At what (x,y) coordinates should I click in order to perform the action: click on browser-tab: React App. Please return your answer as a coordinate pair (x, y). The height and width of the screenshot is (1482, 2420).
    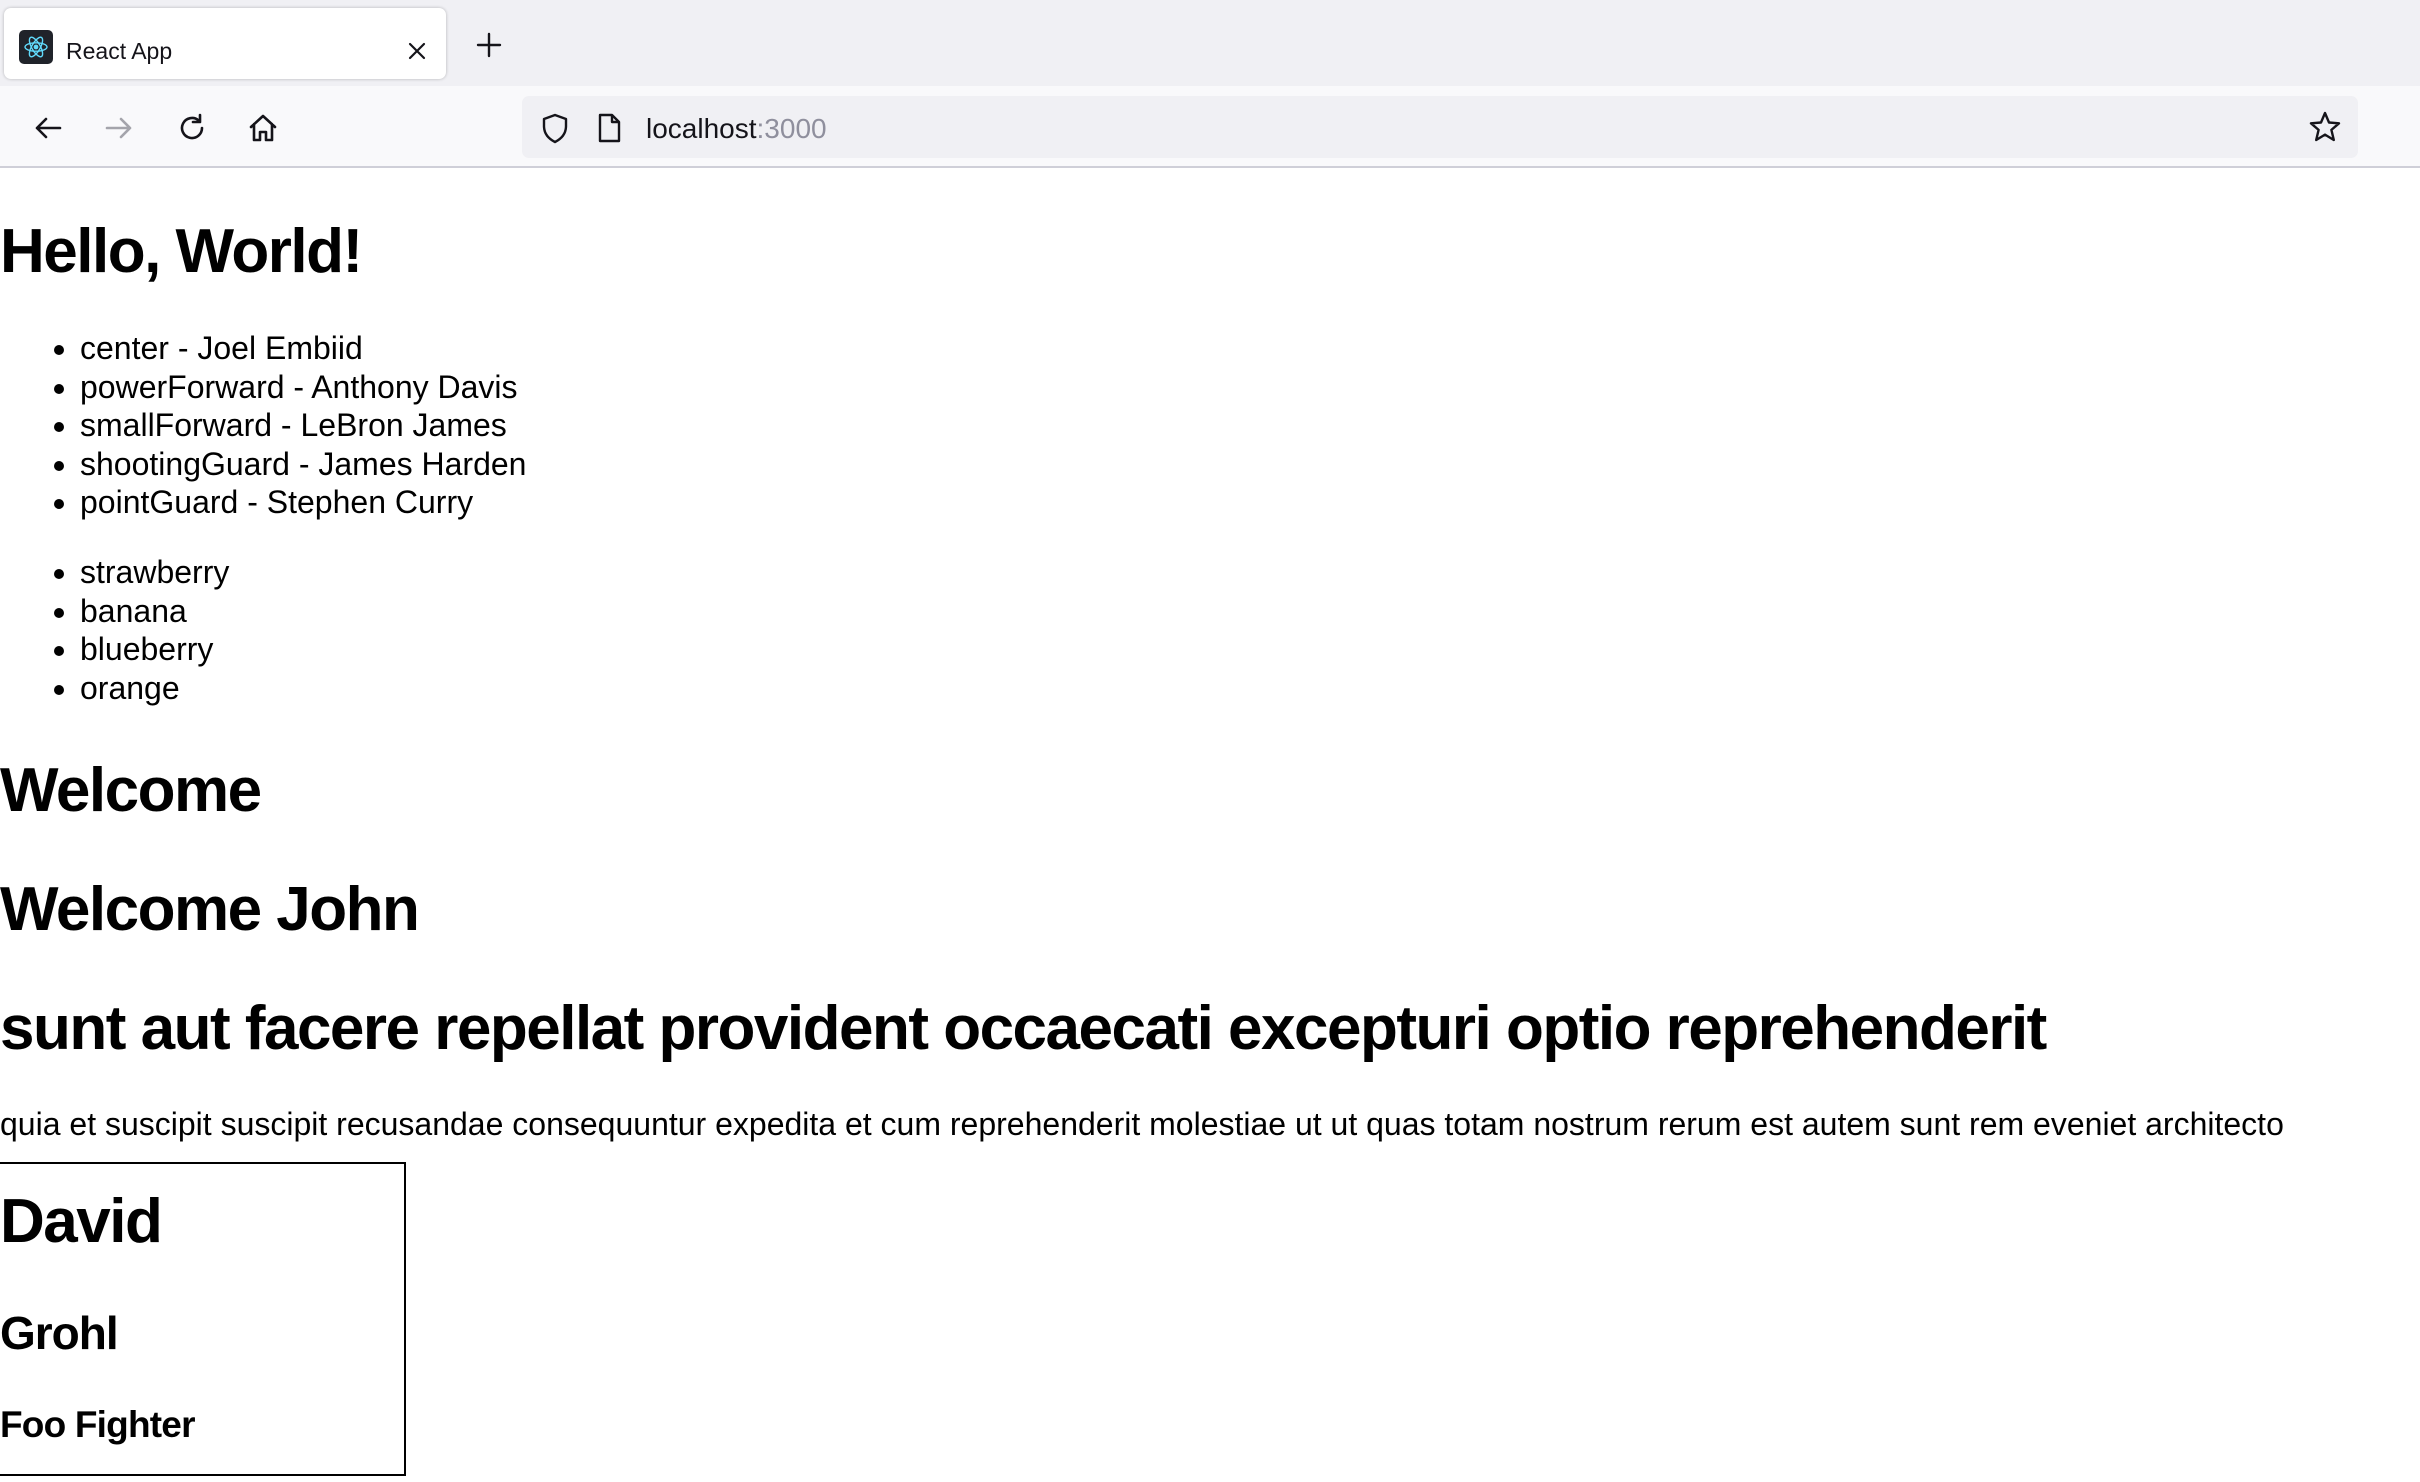
    Looking at the image, I should click on (225, 43).